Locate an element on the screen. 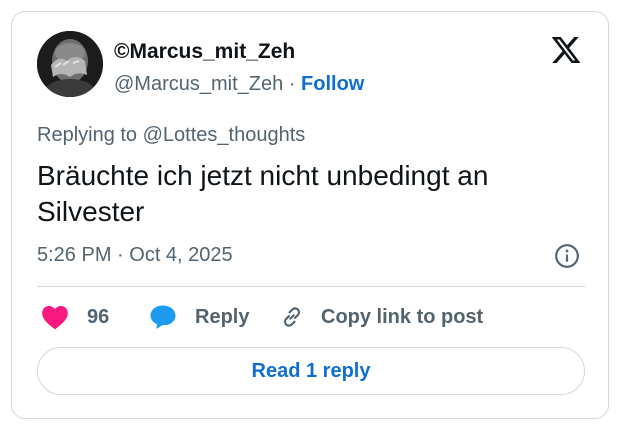 This screenshot has height=430, width=620. avatar-image is located at coordinates (70, 64).